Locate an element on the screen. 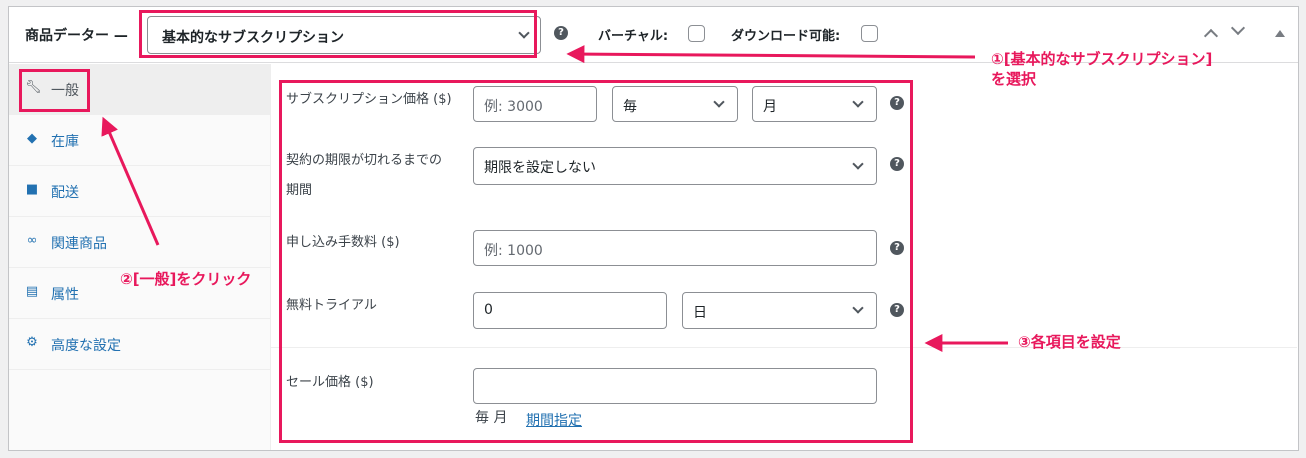  tab-label: 属性 is located at coordinates (65, 295).